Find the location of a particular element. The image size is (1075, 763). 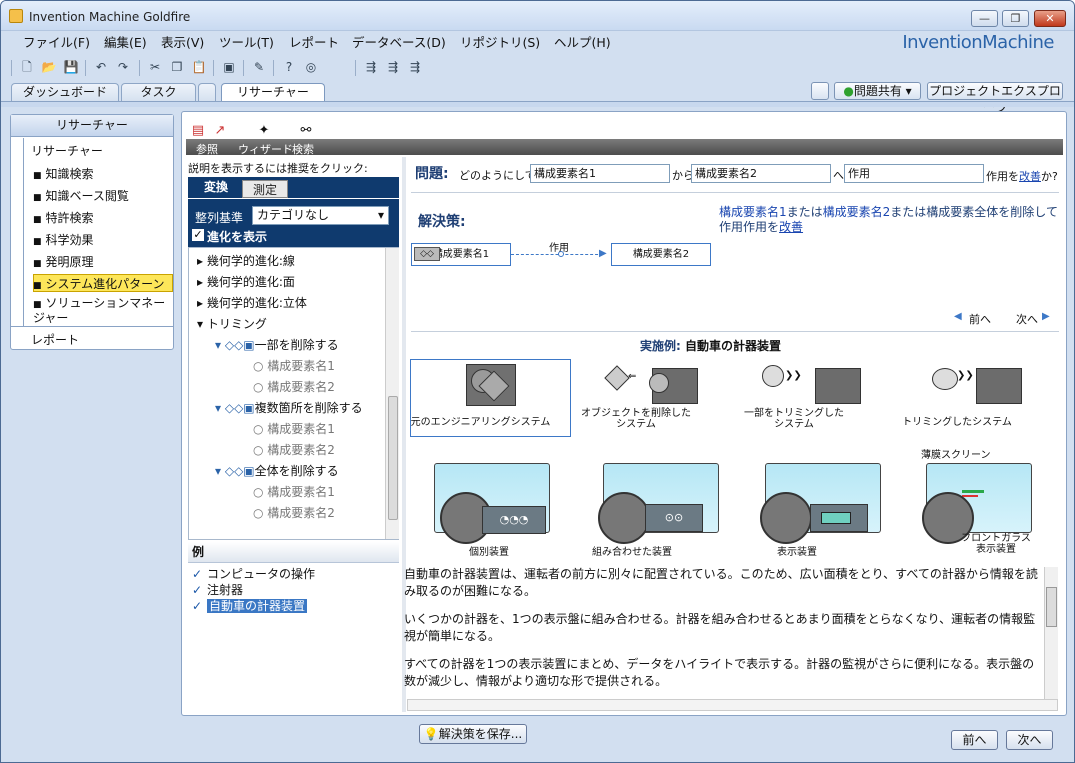

example-item-computer: ✓ コンピュータの操作 is located at coordinates (253, 573).